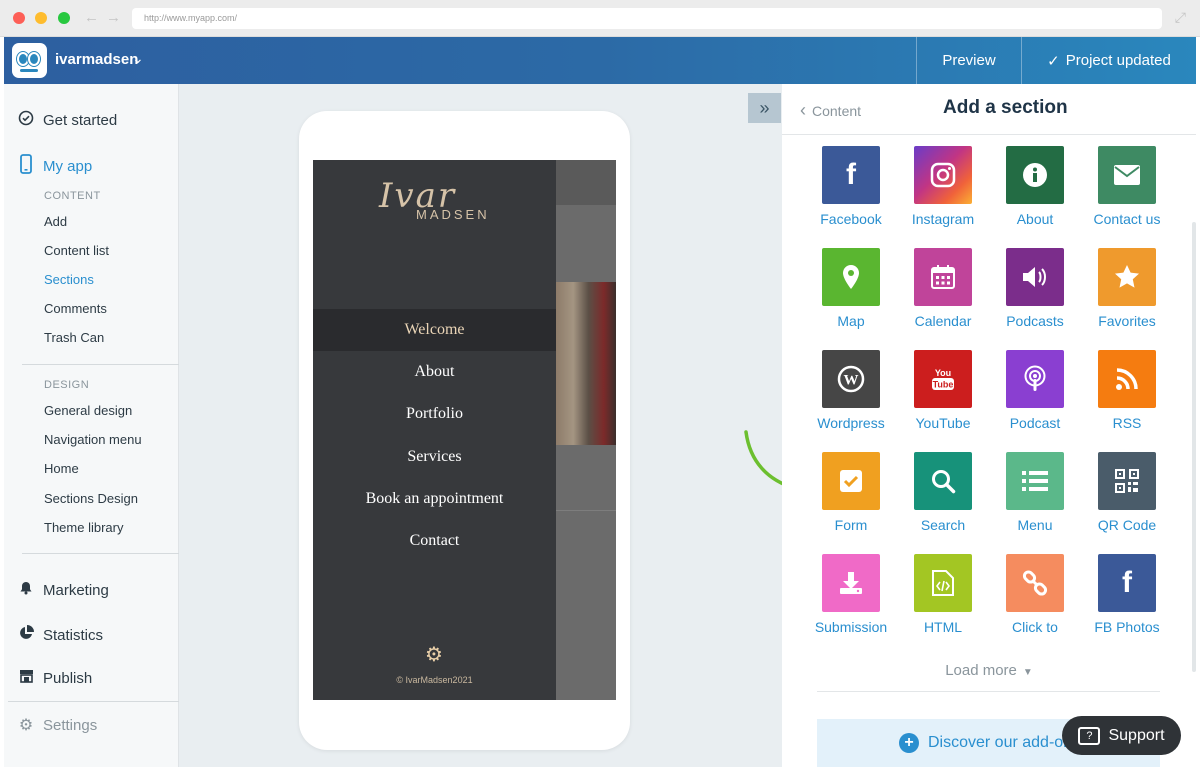 This screenshot has width=1200, height=767. Describe the element at coordinates (26, 120) in the screenshot. I see `check-circle-icon` at that location.